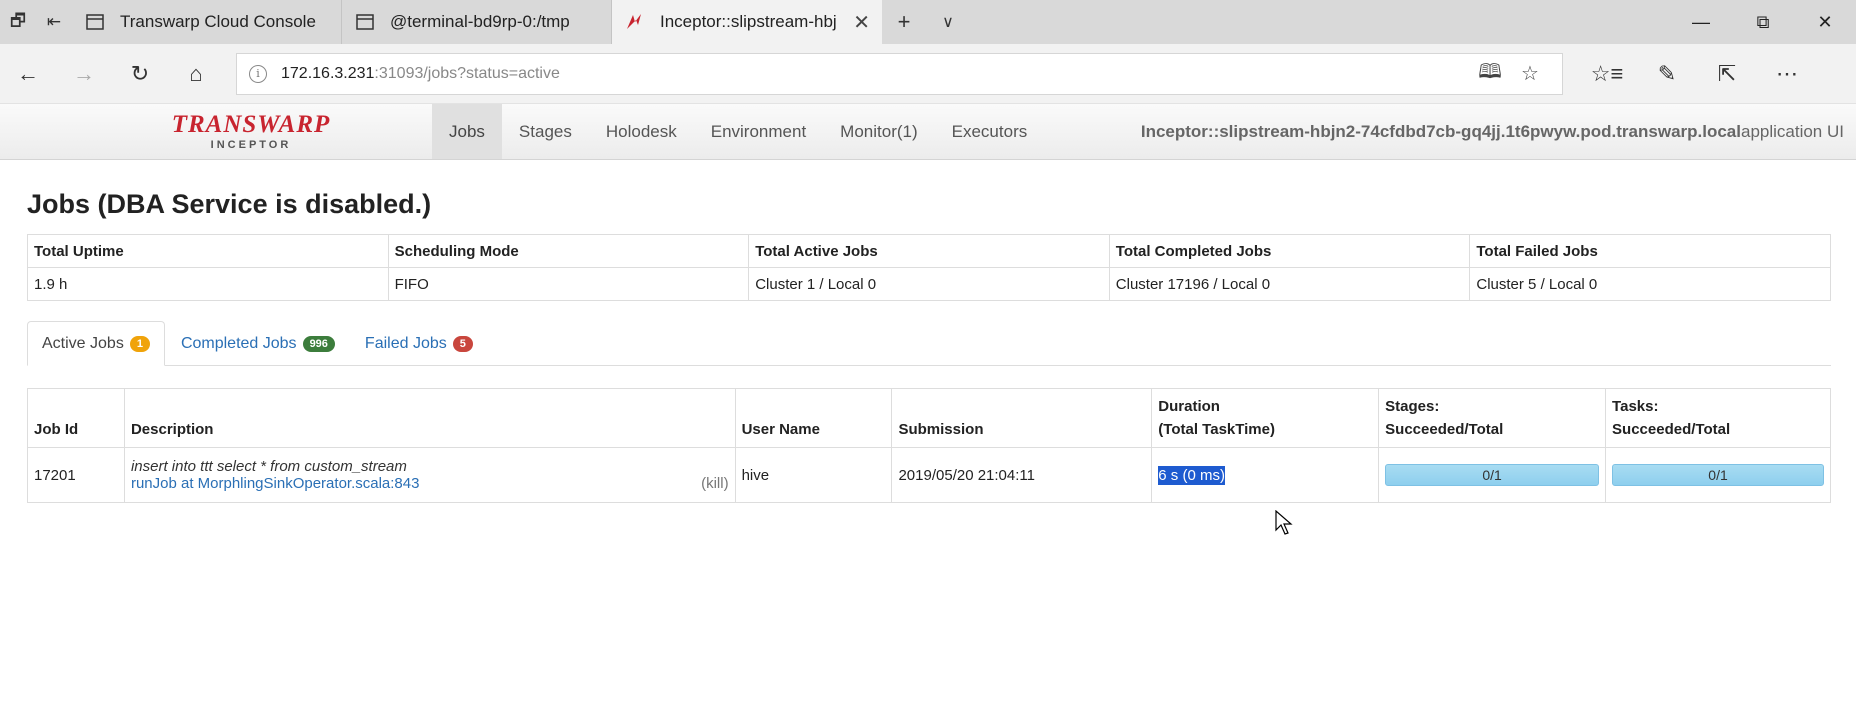 The image size is (1856, 717). I want to click on column-header-job-id: Job Id, so click(76, 418).